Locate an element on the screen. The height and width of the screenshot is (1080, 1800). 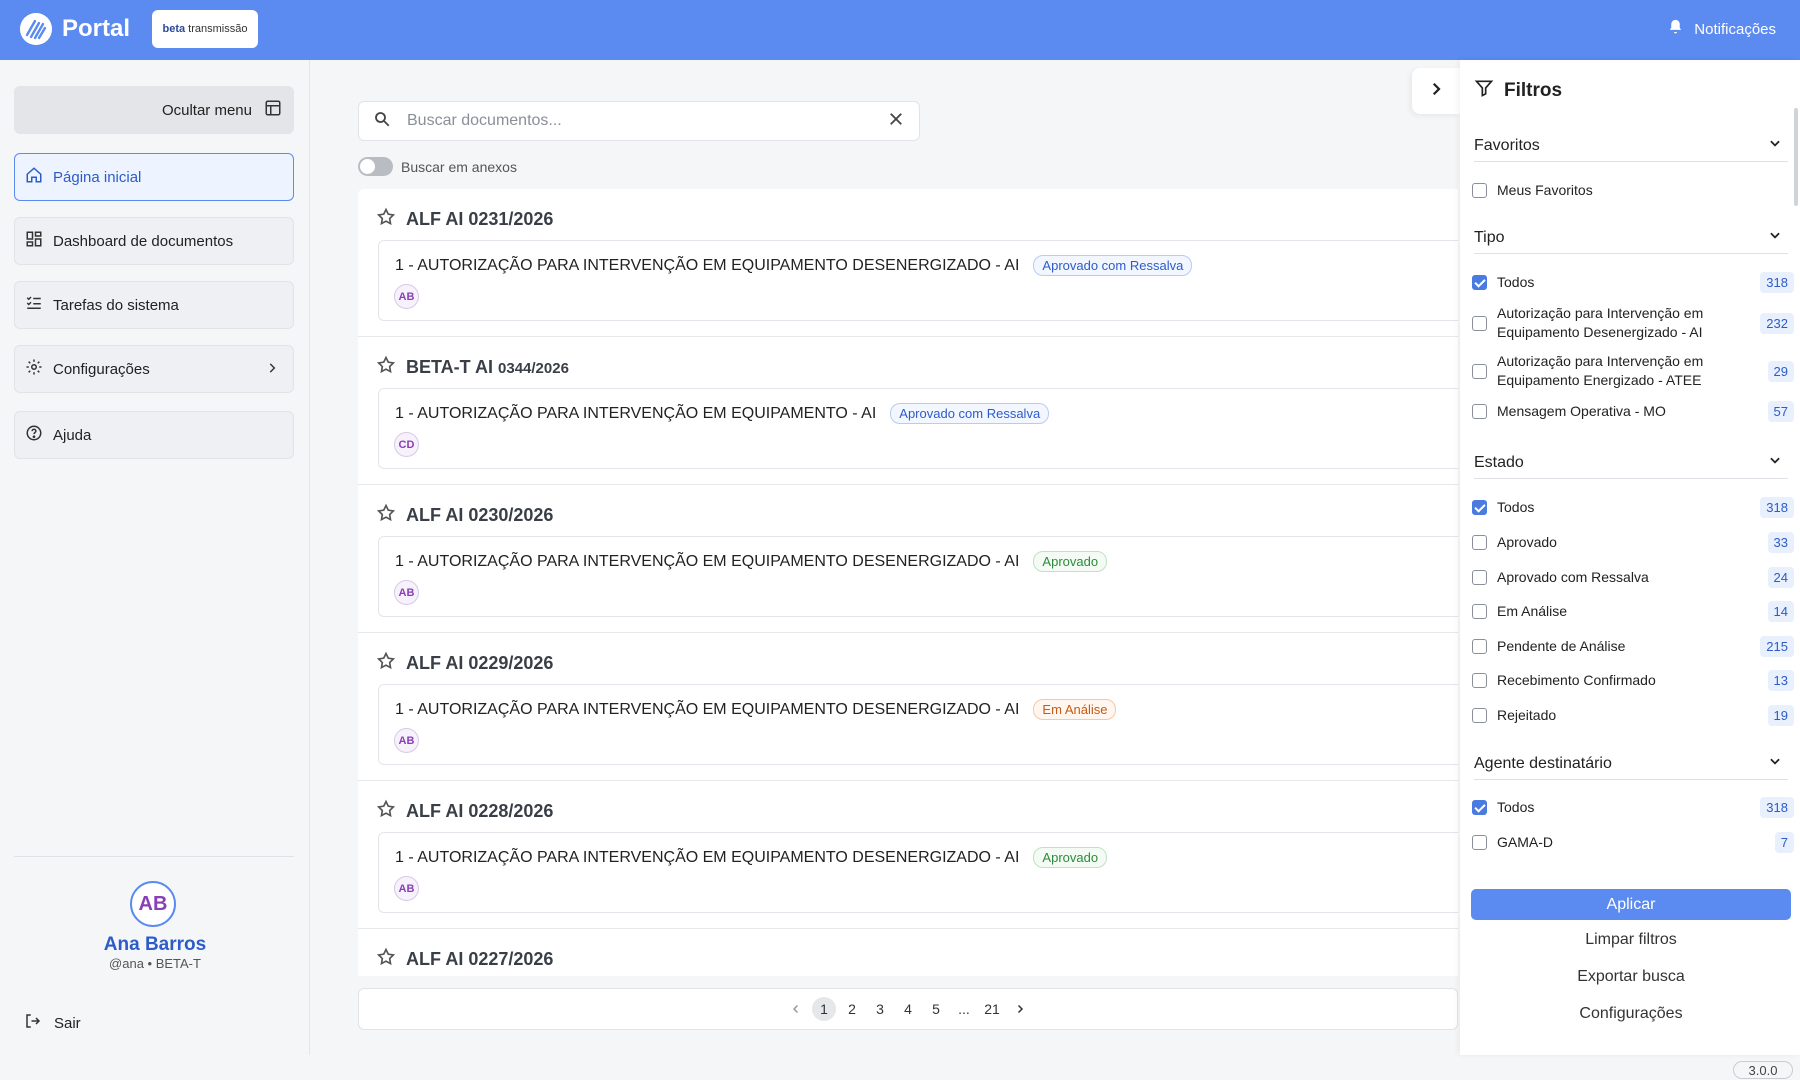
filter-option: Rejeitado 19 is located at coordinates (1633, 715).